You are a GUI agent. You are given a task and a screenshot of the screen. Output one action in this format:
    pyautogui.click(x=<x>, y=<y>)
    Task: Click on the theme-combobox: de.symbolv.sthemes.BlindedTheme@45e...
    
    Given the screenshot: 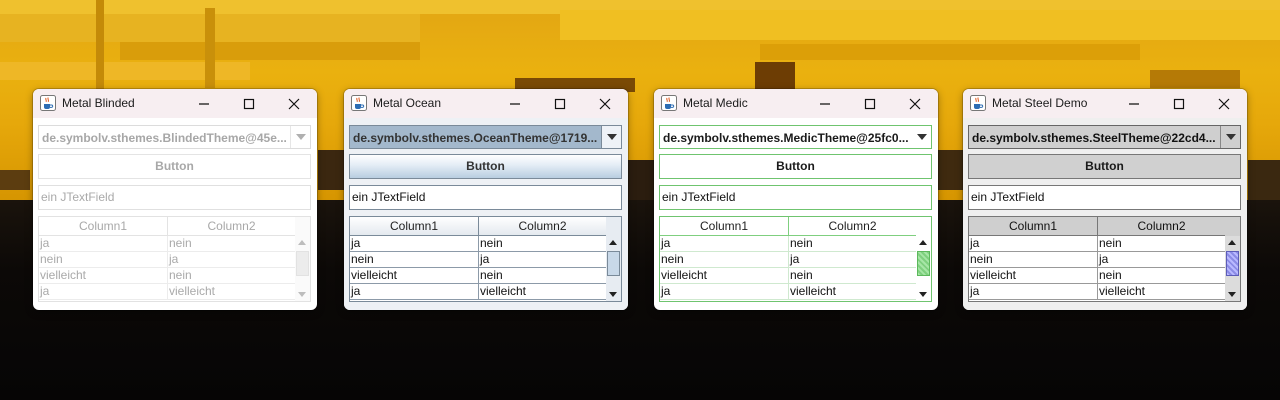 What is the action you would take?
    pyautogui.click(x=174, y=137)
    